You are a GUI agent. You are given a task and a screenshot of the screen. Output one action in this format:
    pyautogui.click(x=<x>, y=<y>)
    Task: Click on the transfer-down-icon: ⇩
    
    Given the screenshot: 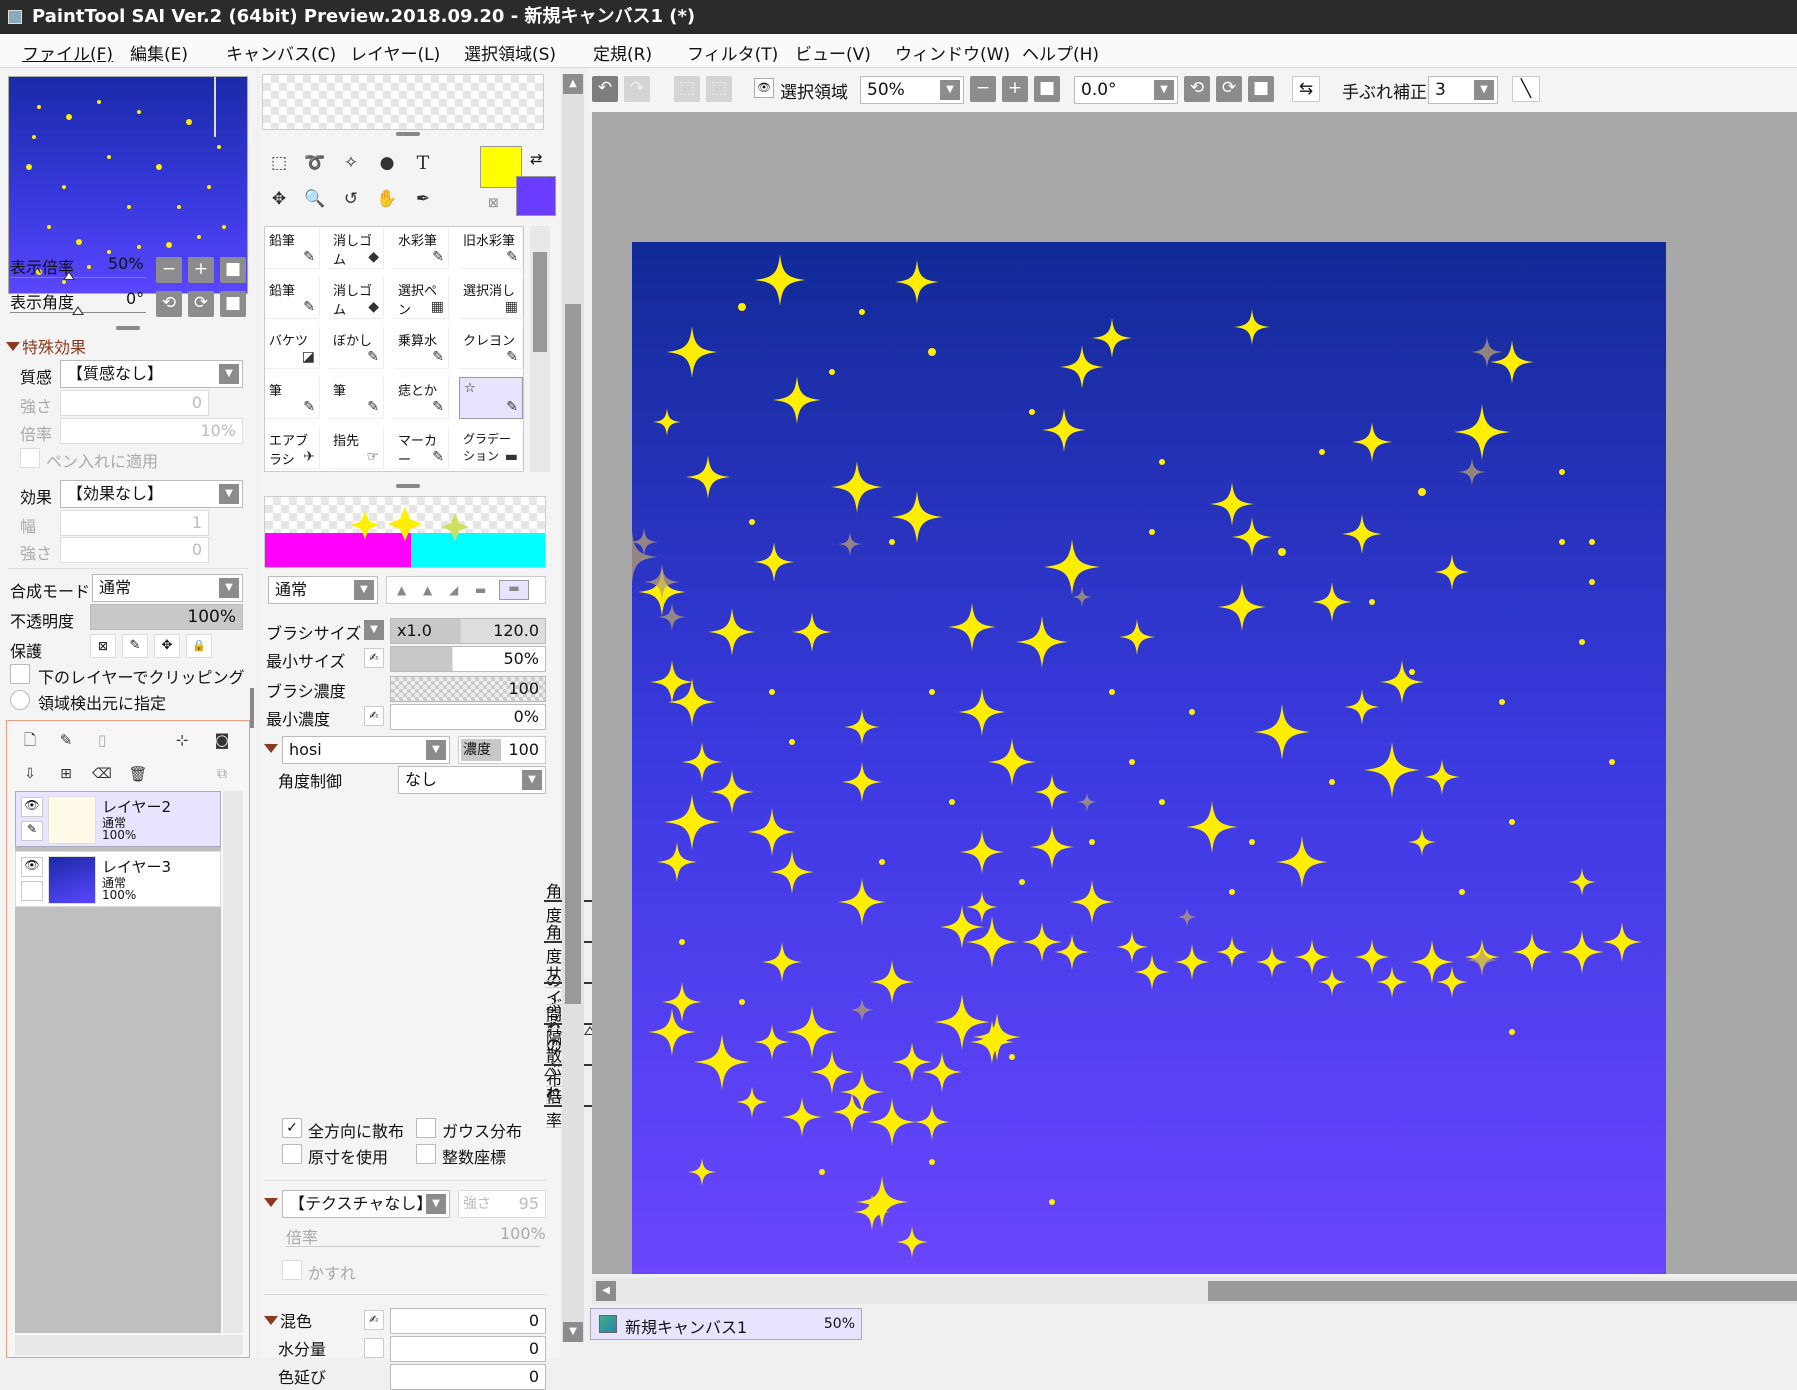 What is the action you would take?
    pyautogui.click(x=30, y=774)
    